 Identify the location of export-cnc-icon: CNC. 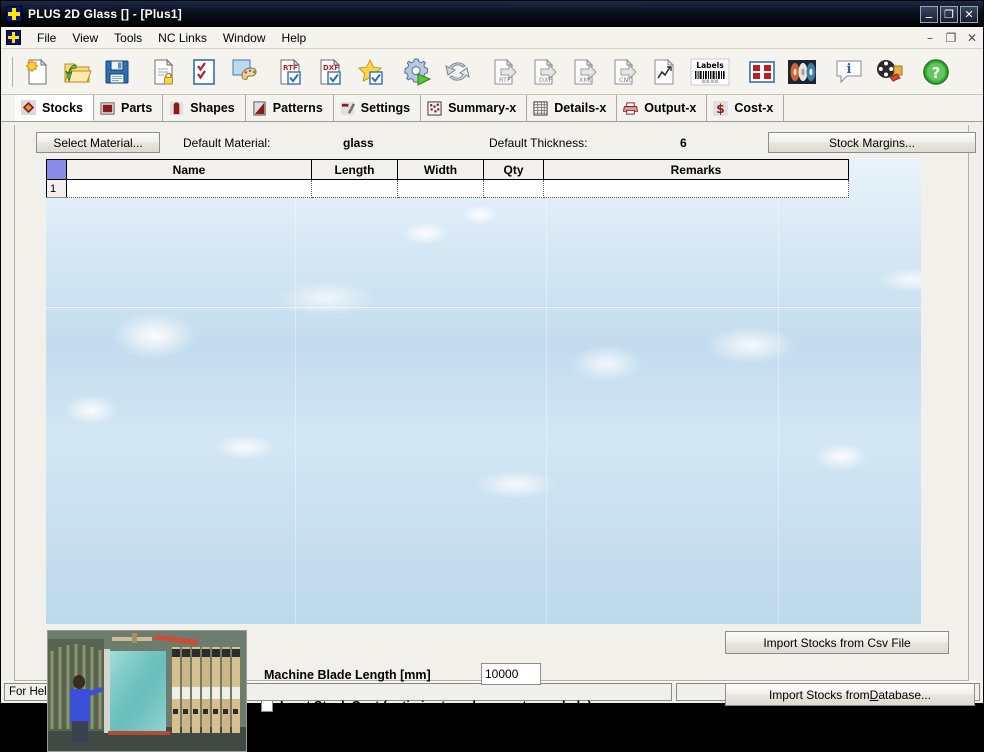
(625, 72).